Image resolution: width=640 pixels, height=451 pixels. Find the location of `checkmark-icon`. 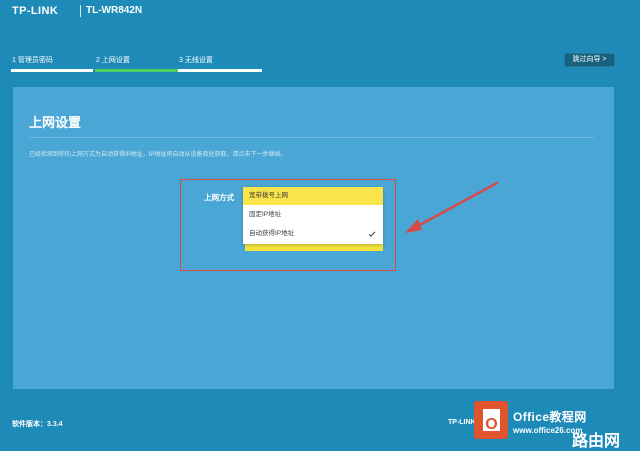

checkmark-icon is located at coordinates (372, 234).